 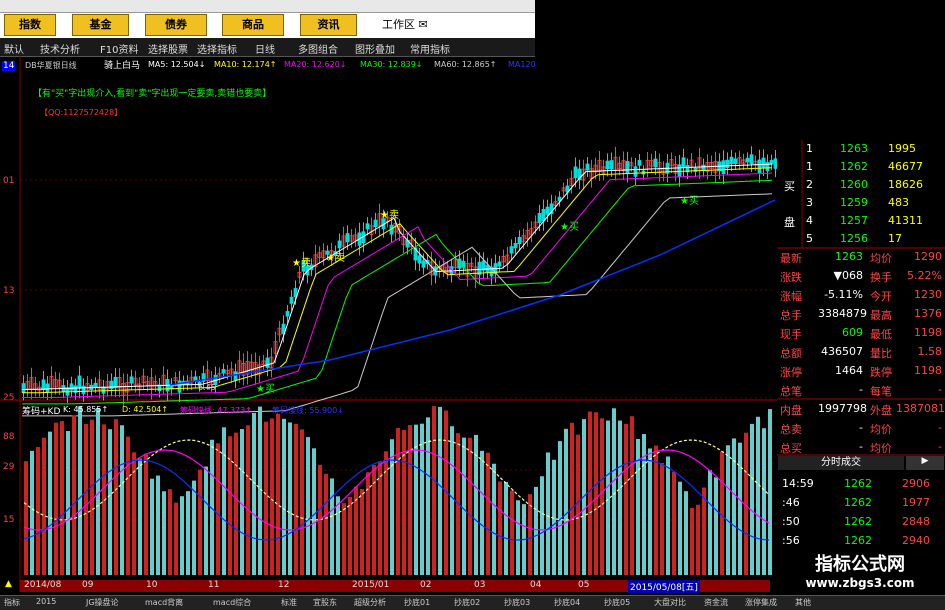 What do you see at coordinates (480, 585) in the screenshot?
I see `date-label: 03` at bounding box center [480, 585].